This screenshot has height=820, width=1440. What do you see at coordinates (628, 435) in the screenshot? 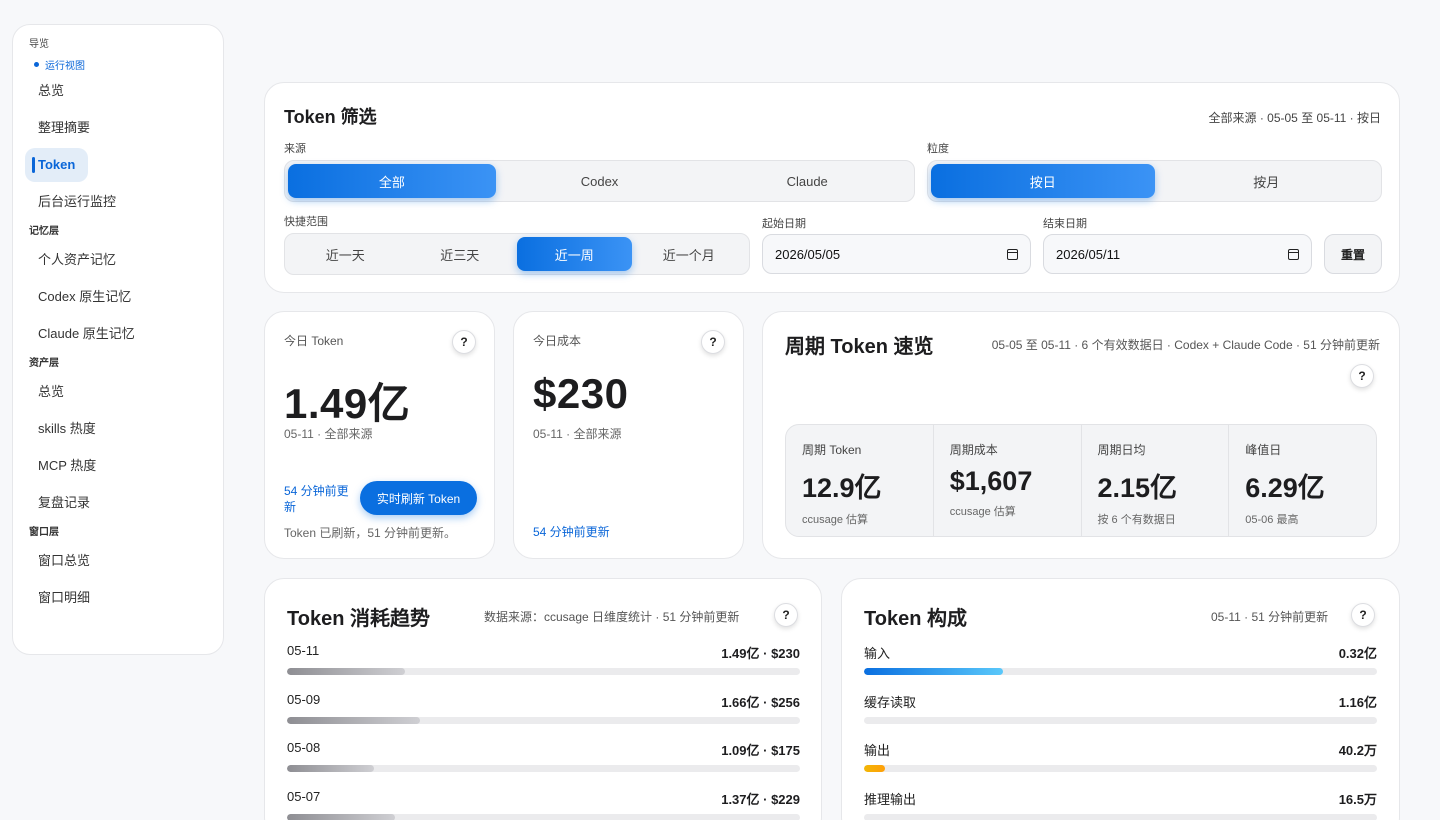
I see `today-cost-card: 今日成本 ? $230 05-11 · 全部来源 54 分钟前更新` at bounding box center [628, 435].